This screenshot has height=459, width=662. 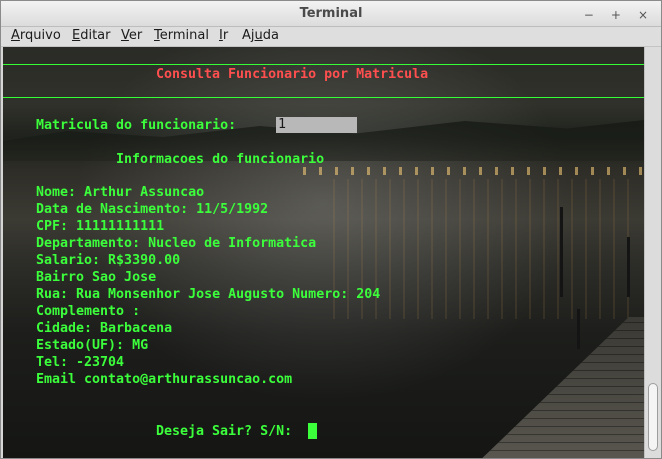 What do you see at coordinates (100, 226) in the screenshot?
I see `info-line: CPF: 11111111111` at bounding box center [100, 226].